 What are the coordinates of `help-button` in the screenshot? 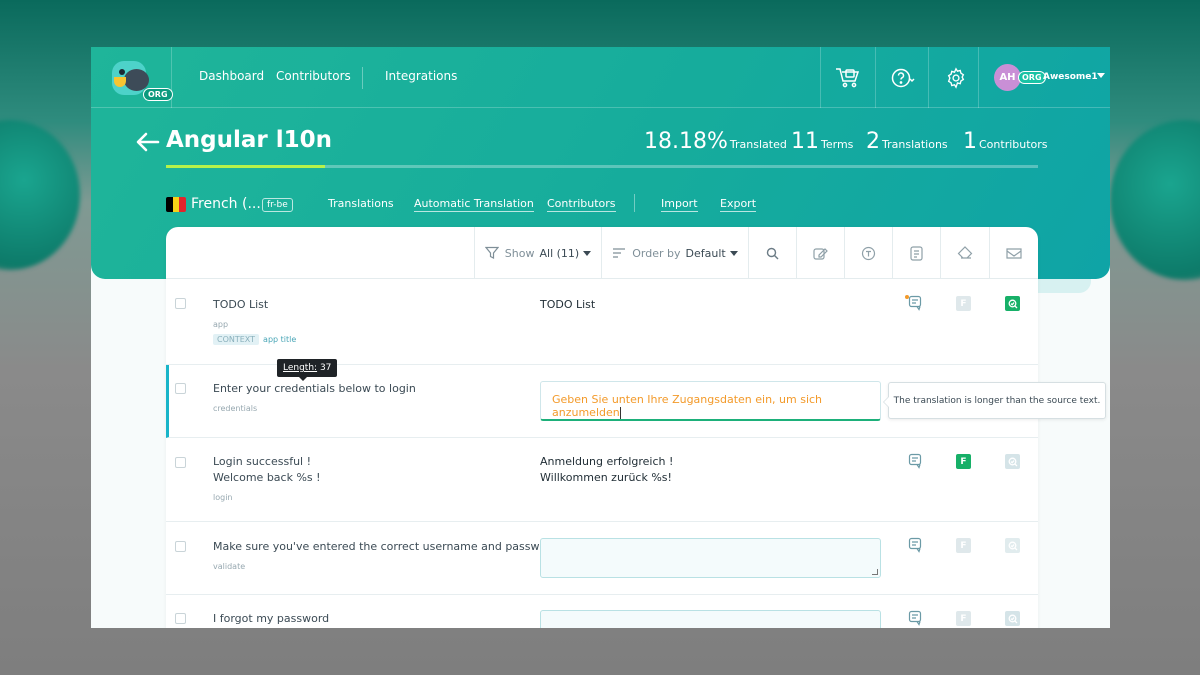 It's located at (902, 77).